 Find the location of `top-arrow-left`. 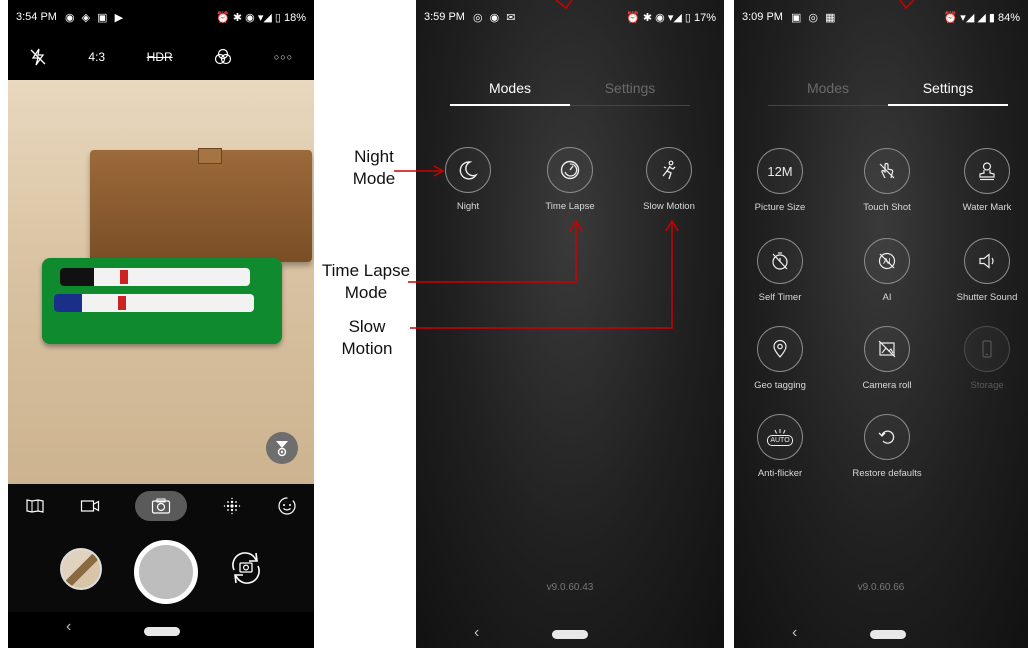

top-arrow-left is located at coordinates (564, 5).